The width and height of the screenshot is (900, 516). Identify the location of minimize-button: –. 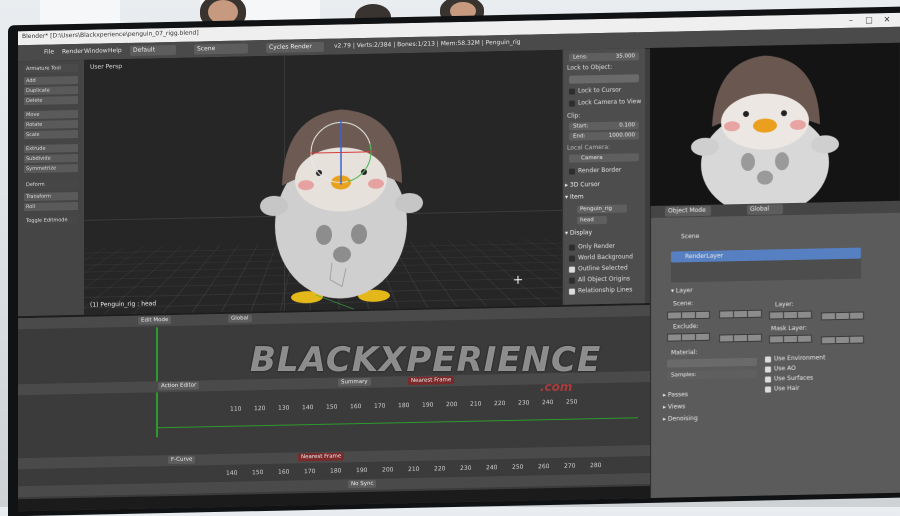
(851, 20).